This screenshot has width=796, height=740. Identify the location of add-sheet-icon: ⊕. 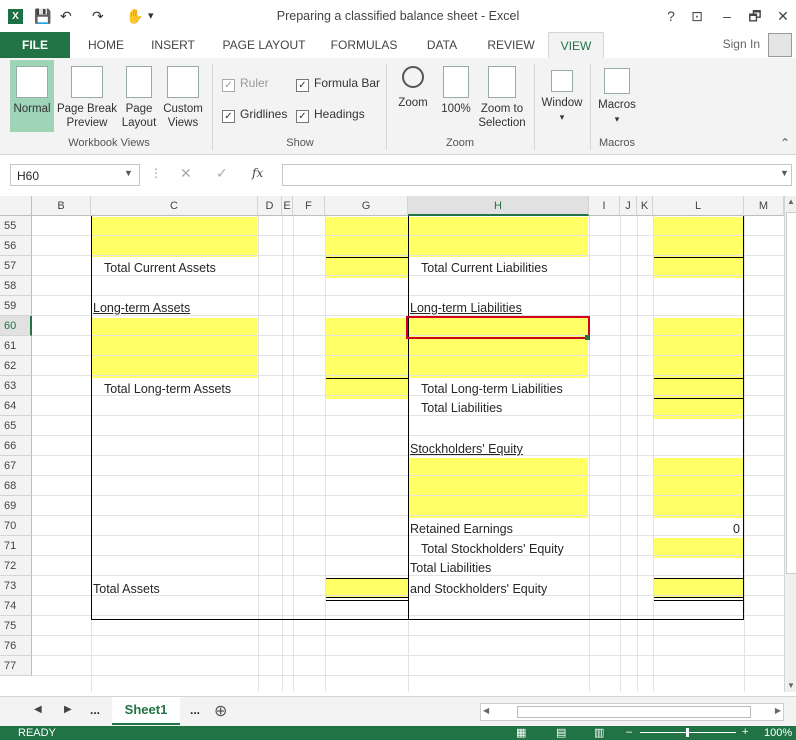
(220, 711).